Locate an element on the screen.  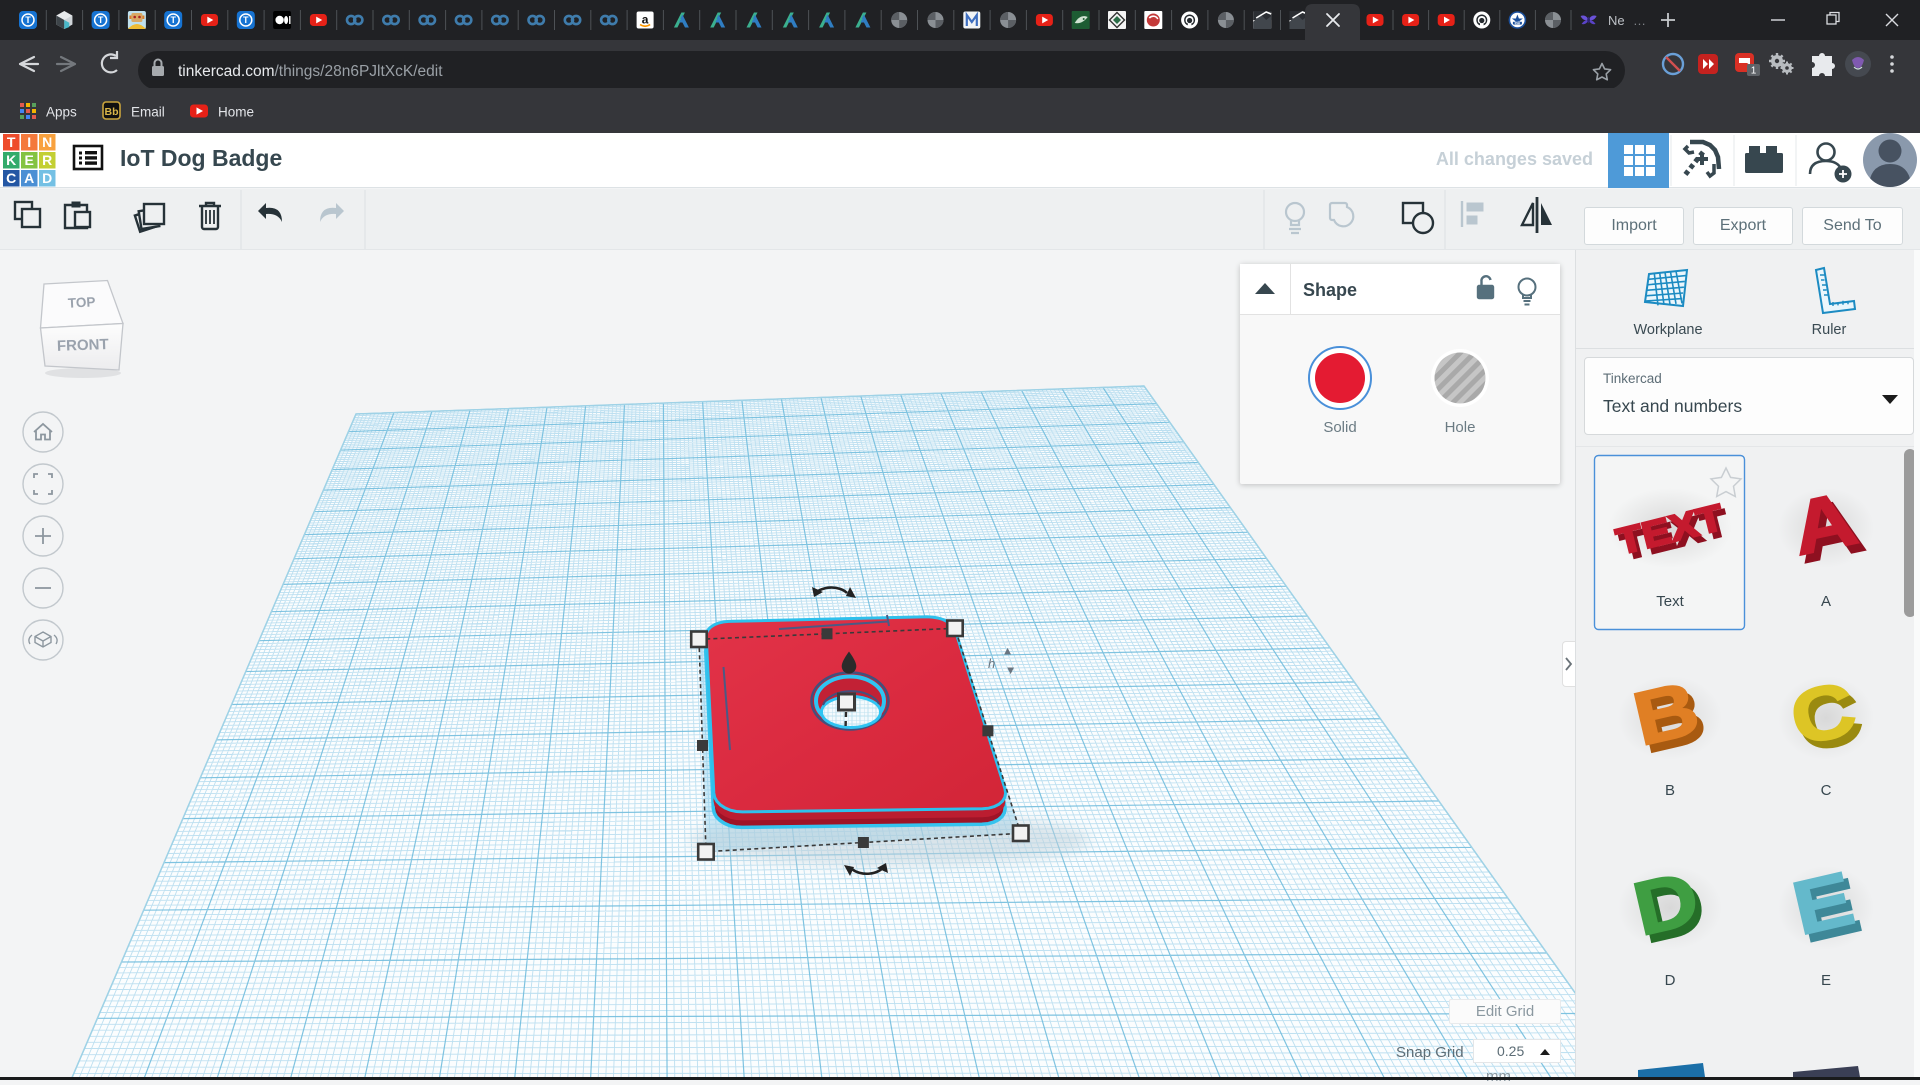
svg-text: IND is located at coordinates (1518, 23).